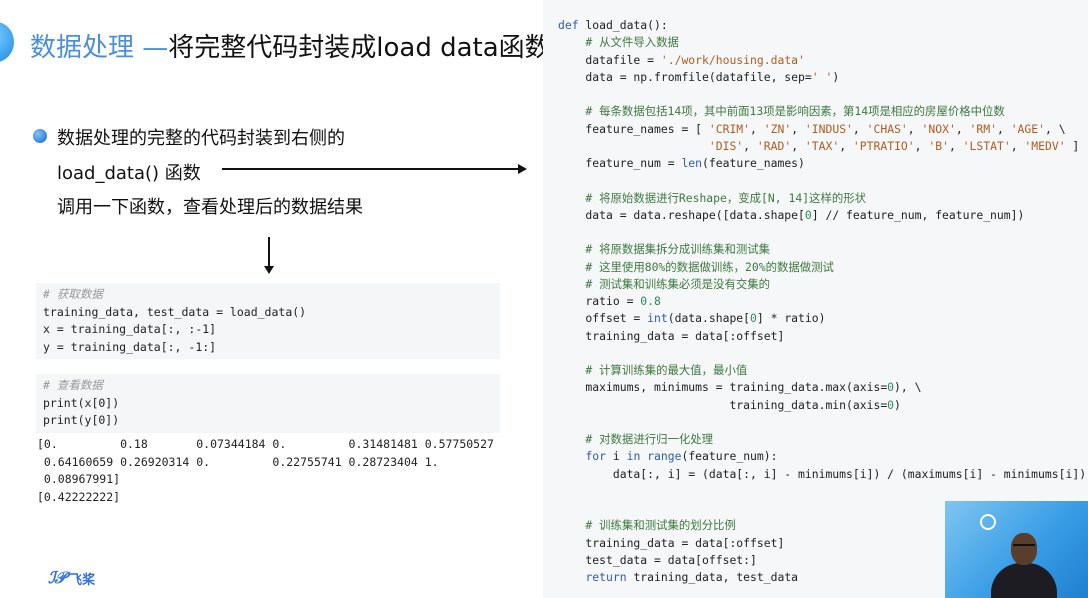 This screenshot has height=598, width=1088. Describe the element at coordinates (781, 111) in the screenshot. I see `code-line: # 每条数据包括14项，其中前面13项是影响因素，第14项是相应的房屋价格中位数` at that location.